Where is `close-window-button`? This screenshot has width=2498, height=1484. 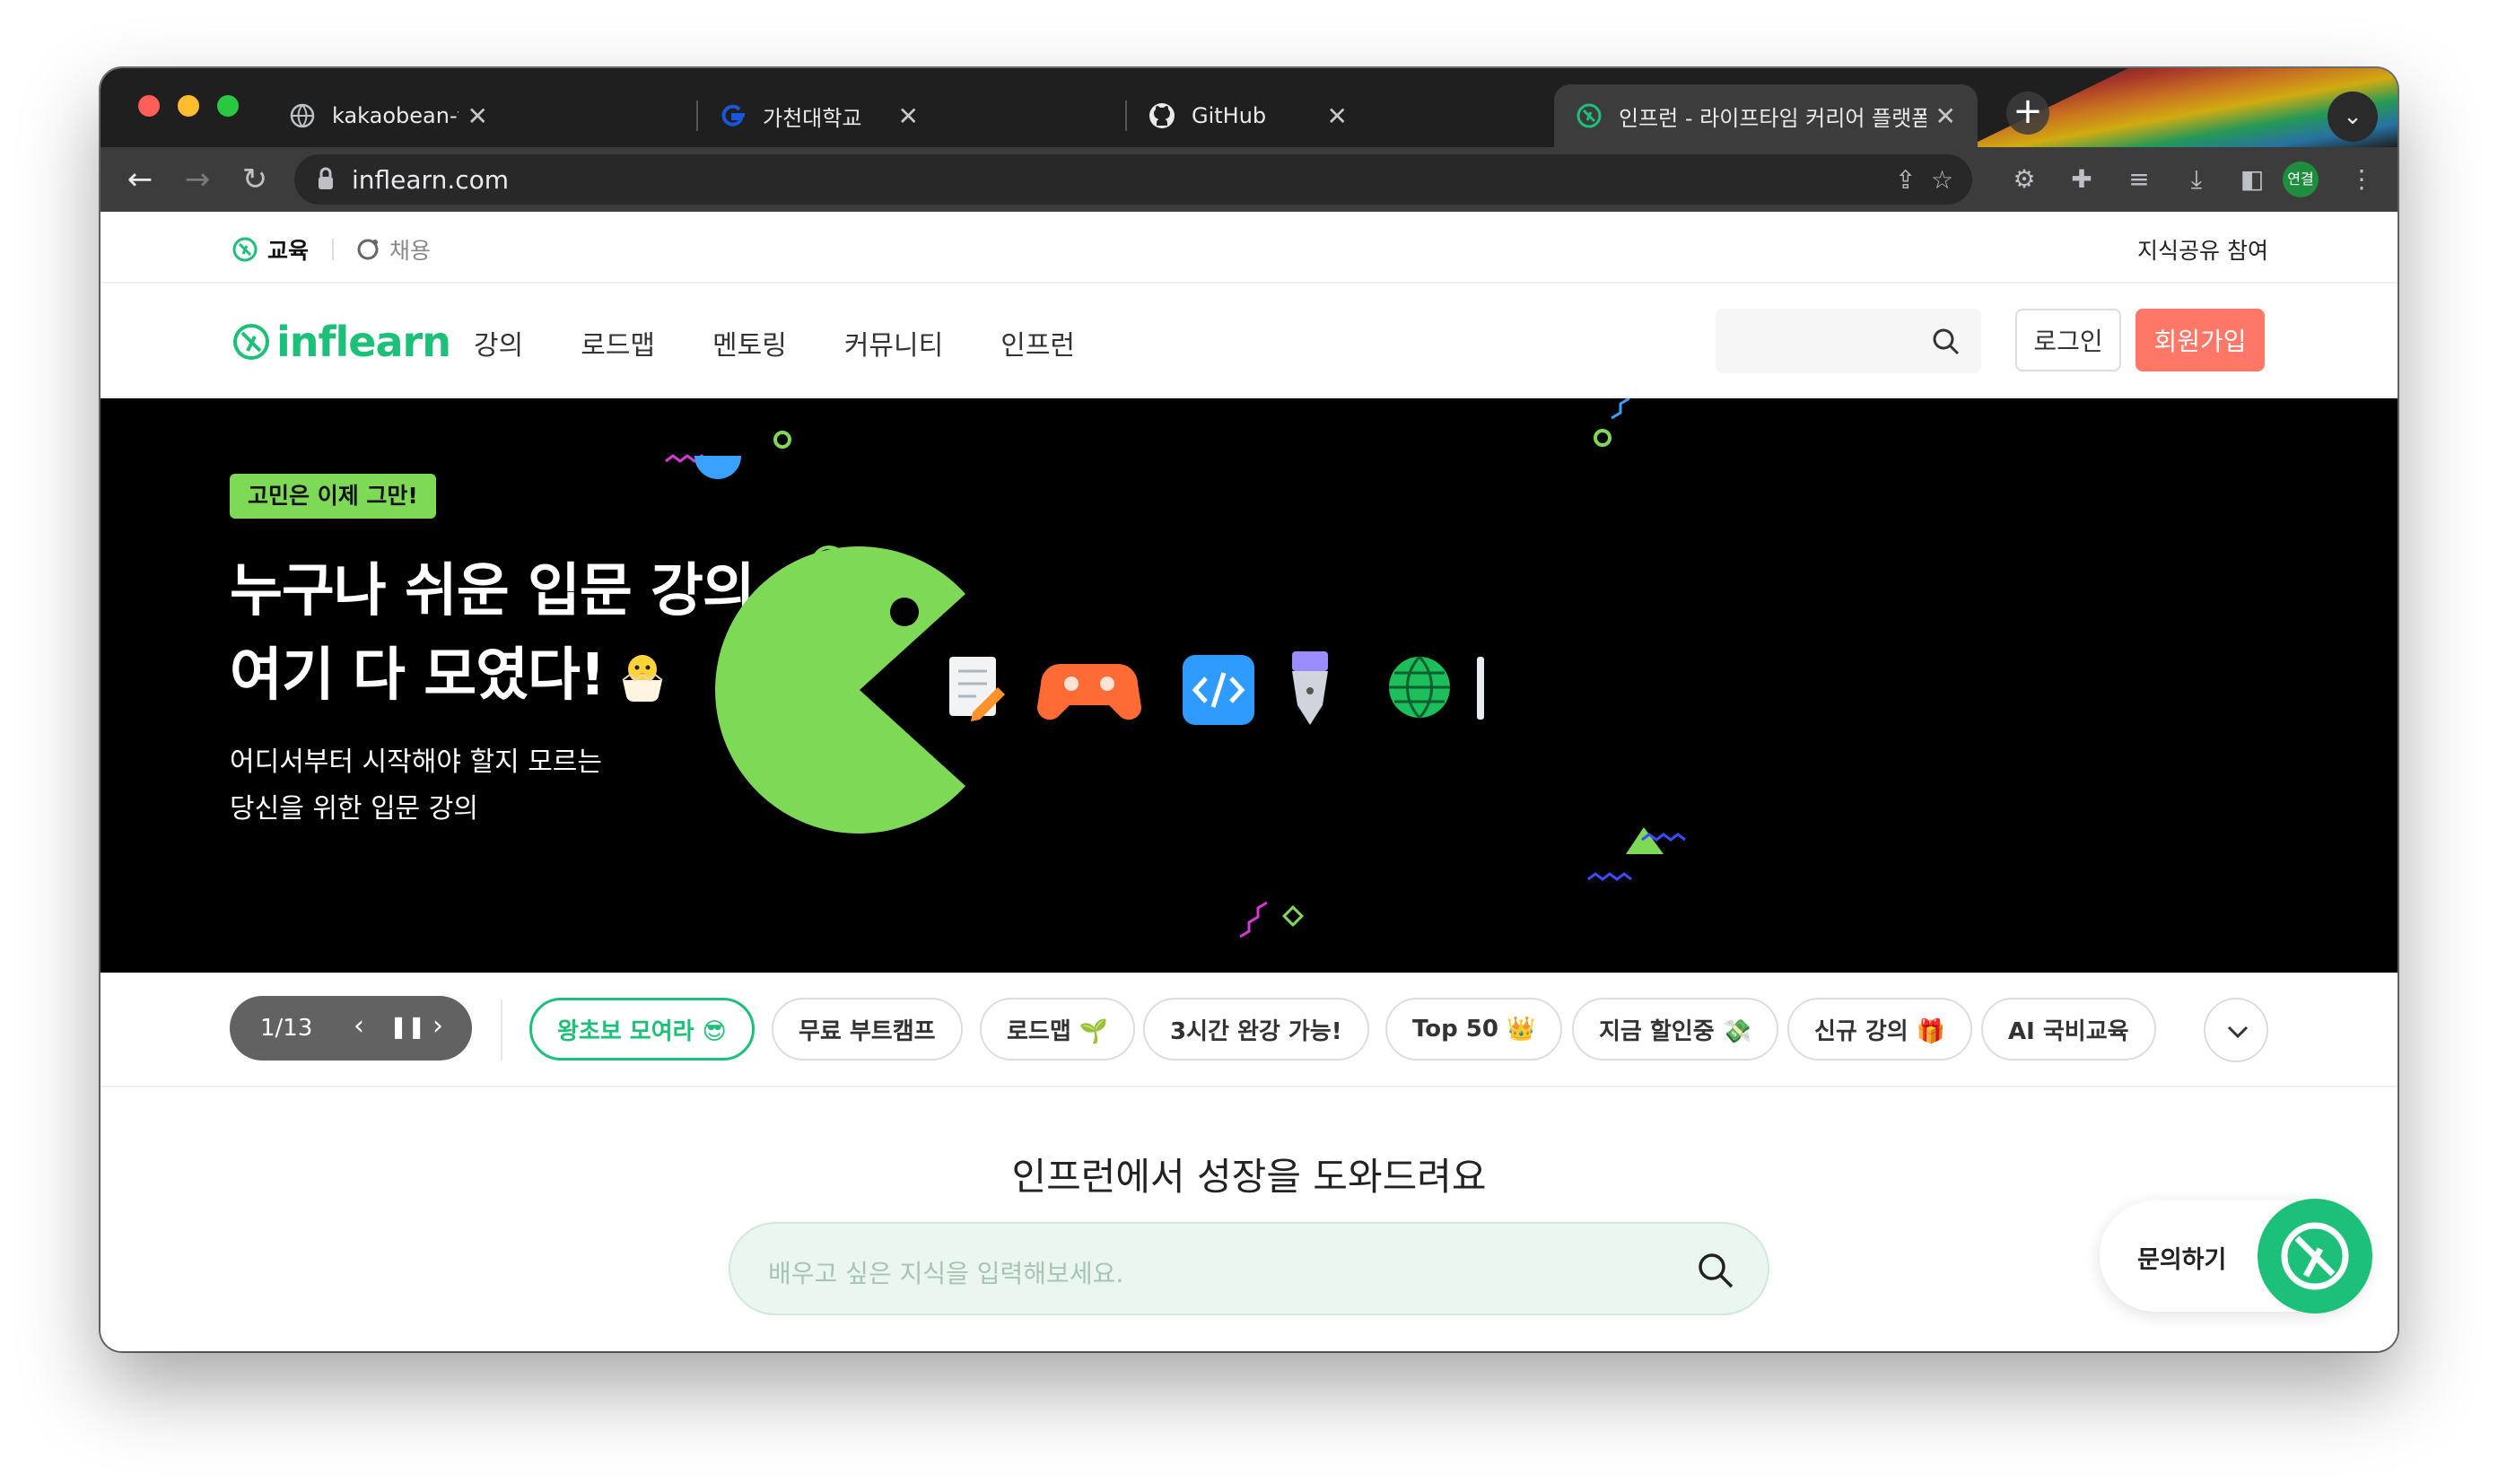
close-window-button is located at coordinates (149, 106).